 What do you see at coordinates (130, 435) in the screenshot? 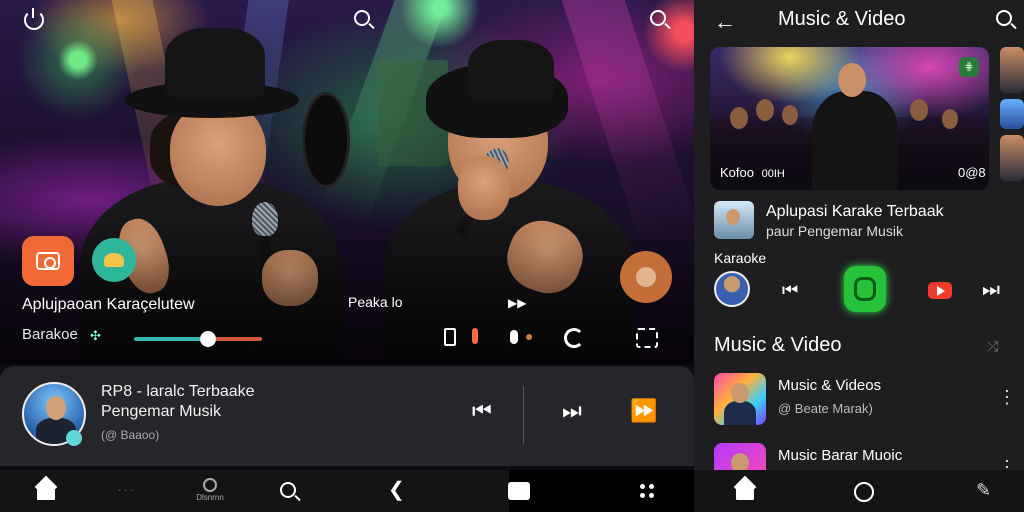
I see `now-playing-meta: (@ Baaoo)` at bounding box center [130, 435].